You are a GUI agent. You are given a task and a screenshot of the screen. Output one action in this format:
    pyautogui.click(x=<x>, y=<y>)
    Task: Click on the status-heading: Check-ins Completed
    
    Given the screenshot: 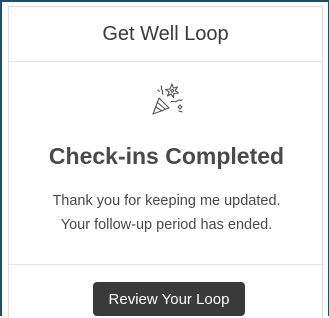 What is the action you would take?
    pyautogui.click(x=166, y=156)
    